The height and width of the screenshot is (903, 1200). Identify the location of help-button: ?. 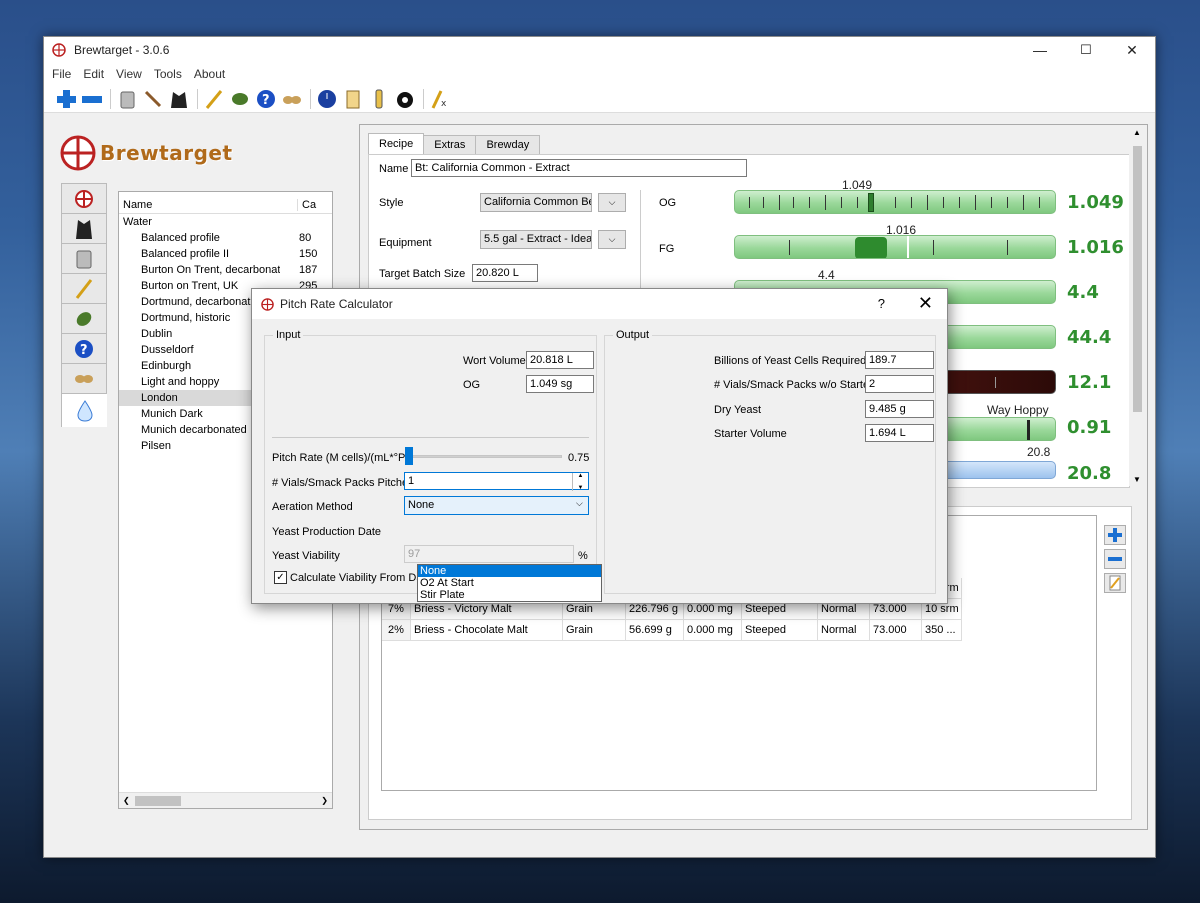
(881, 303).